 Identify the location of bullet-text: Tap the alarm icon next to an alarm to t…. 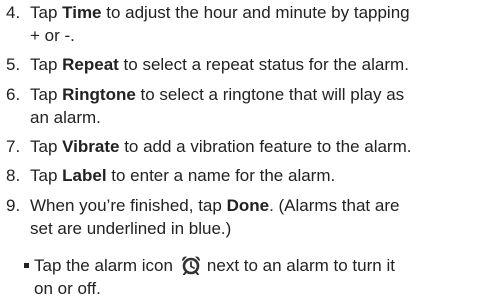
(214, 265).